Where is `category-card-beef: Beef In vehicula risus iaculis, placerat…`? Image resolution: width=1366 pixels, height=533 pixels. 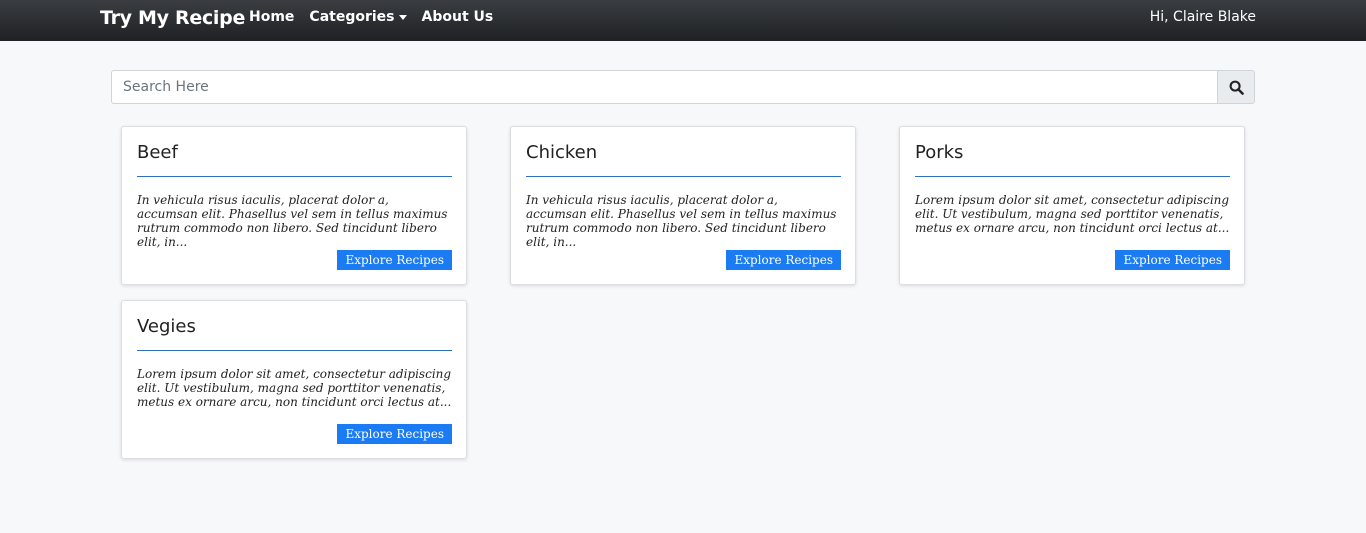 category-card-beef: Beef In vehicula risus iaculis, placerat… is located at coordinates (294, 205).